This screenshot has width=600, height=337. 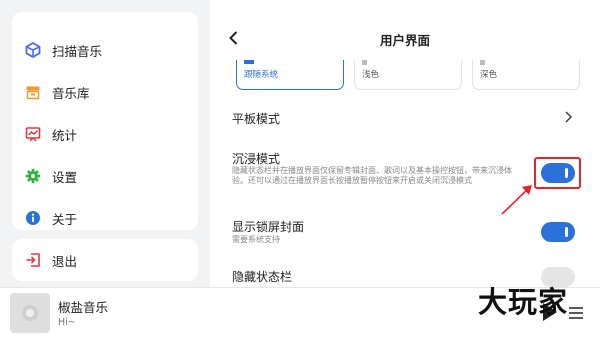 I want to click on page-title: 用户界面, so click(x=404, y=40).